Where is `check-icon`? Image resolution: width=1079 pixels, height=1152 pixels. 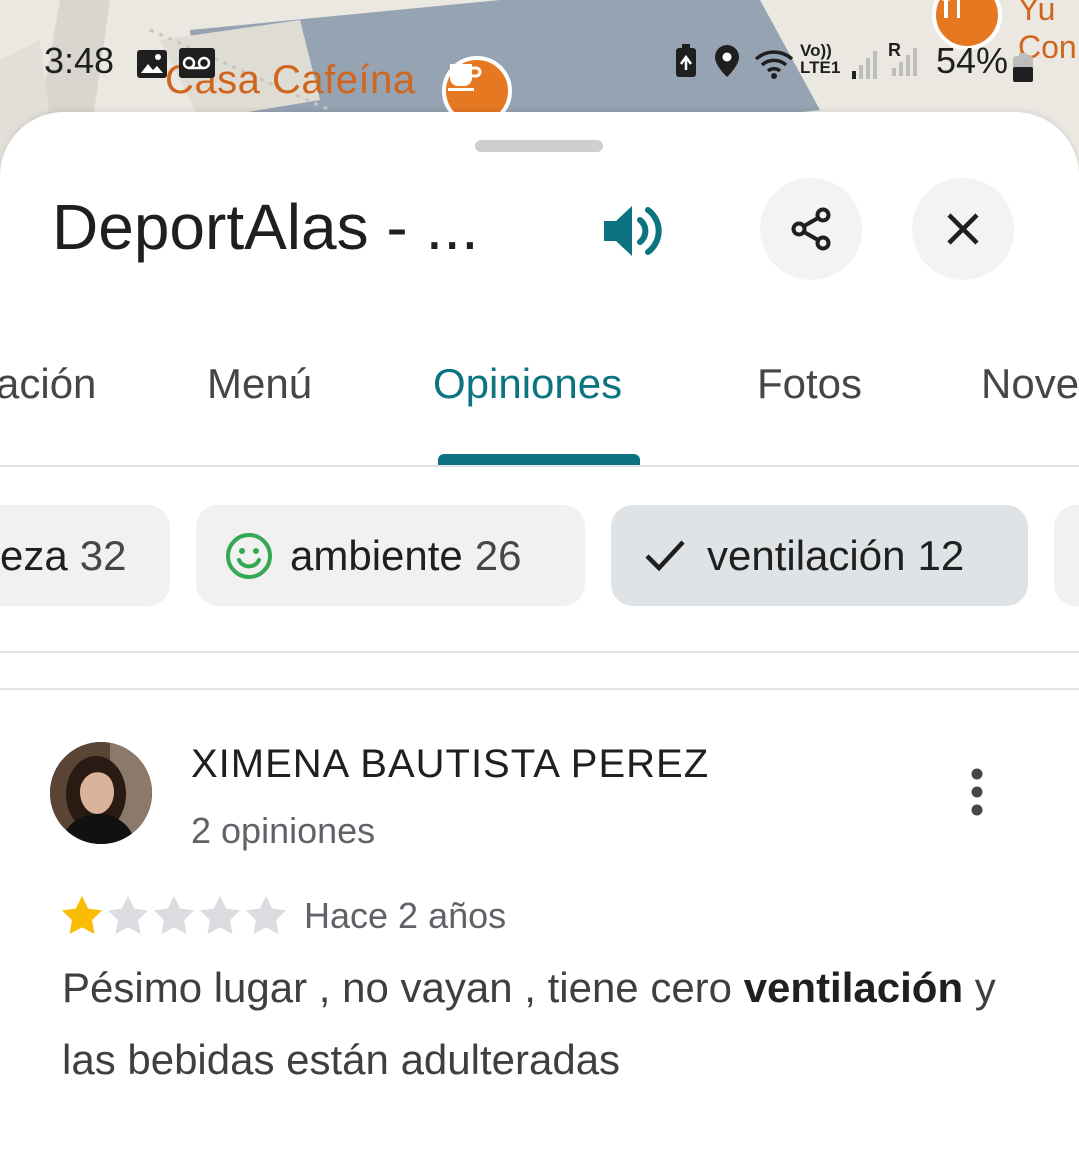
check-icon is located at coordinates (665, 555).